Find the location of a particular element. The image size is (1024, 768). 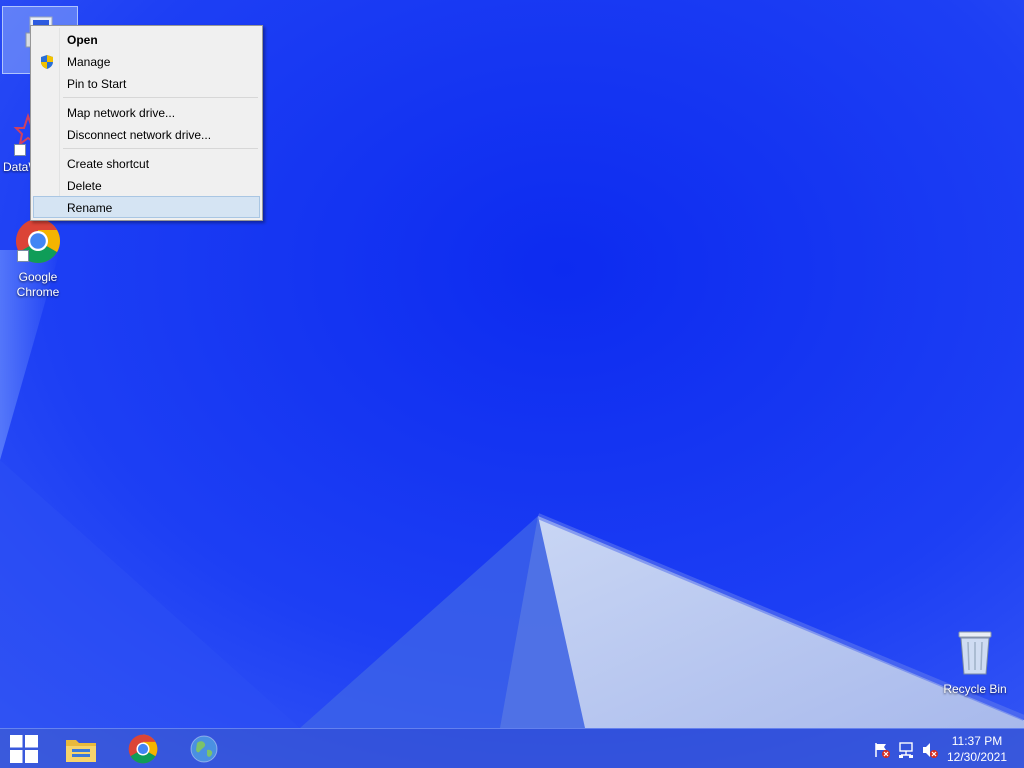

menu-item-create-shortcut: Create shortcut is located at coordinates (146, 163).